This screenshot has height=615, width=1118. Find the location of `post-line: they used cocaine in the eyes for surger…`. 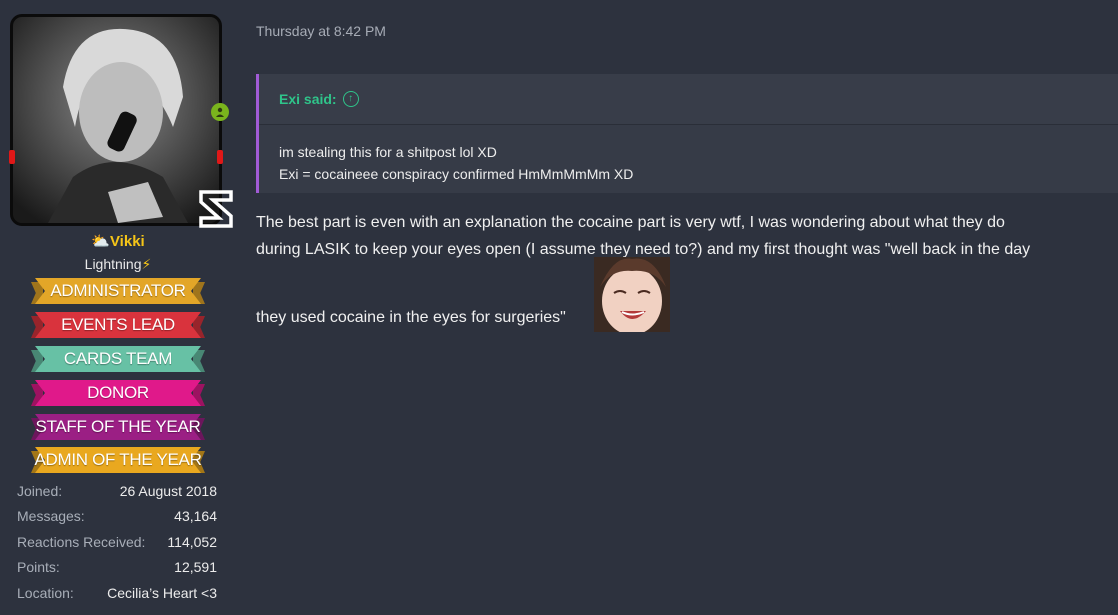

post-line: they used cocaine in the eyes for surger… is located at coordinates (411, 317).